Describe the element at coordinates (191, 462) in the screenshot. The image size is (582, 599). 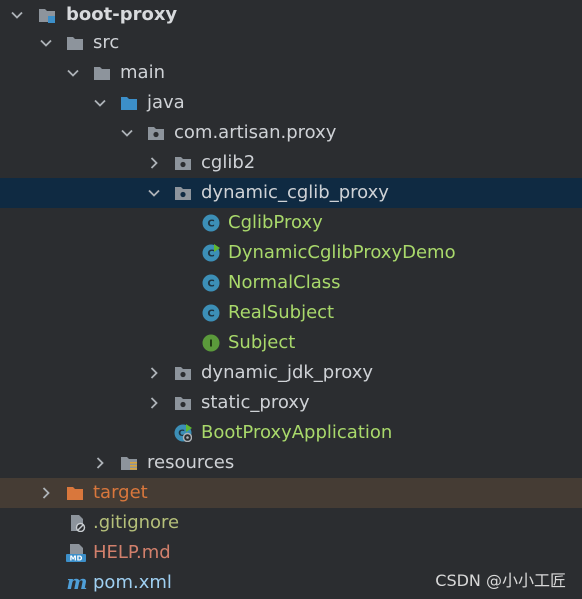
I see `tree-label-resources: resources` at that location.